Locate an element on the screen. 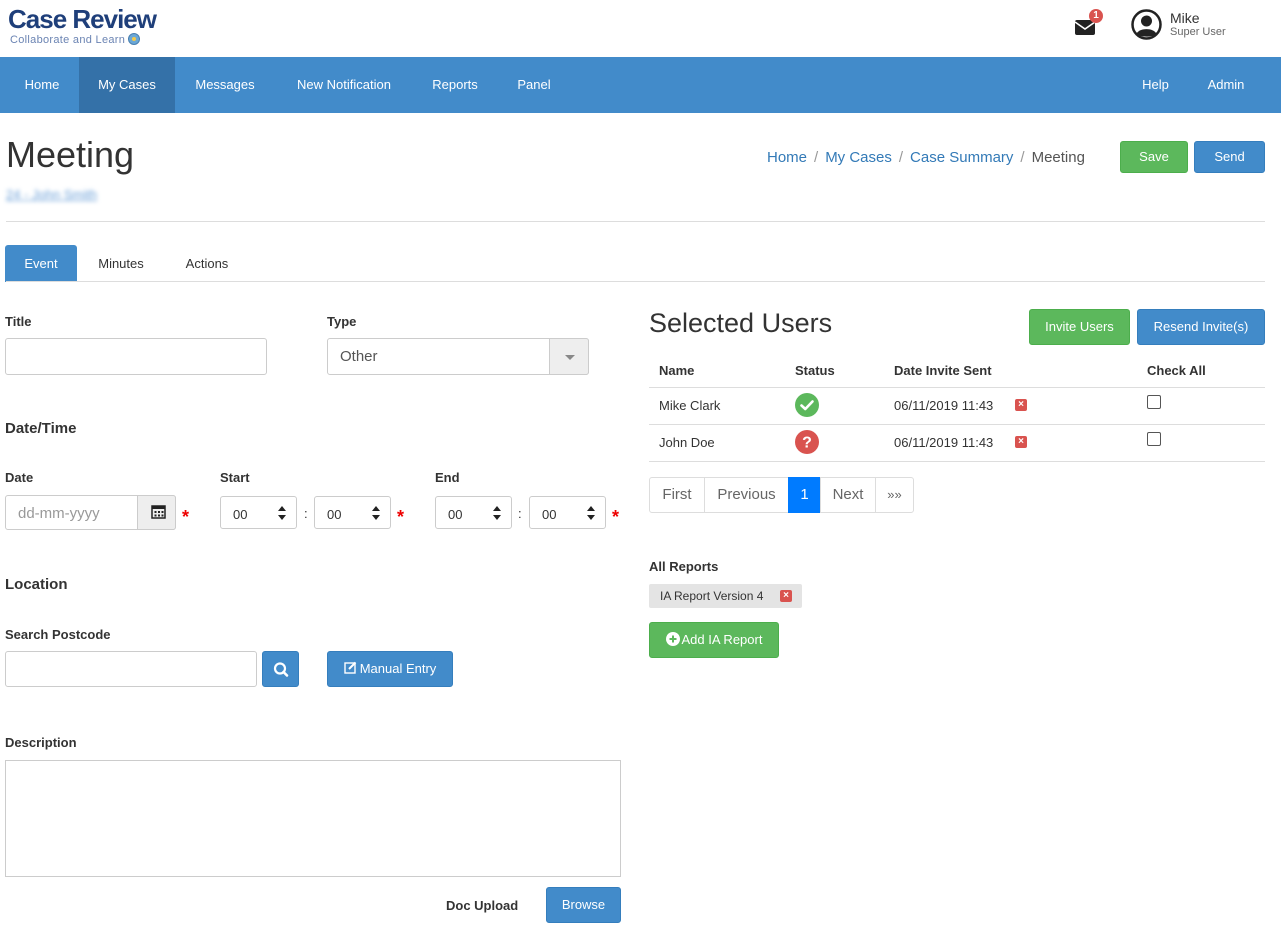 The width and height of the screenshot is (1281, 938). resend-invites-button: Resend Invite(s) is located at coordinates (1201, 327).